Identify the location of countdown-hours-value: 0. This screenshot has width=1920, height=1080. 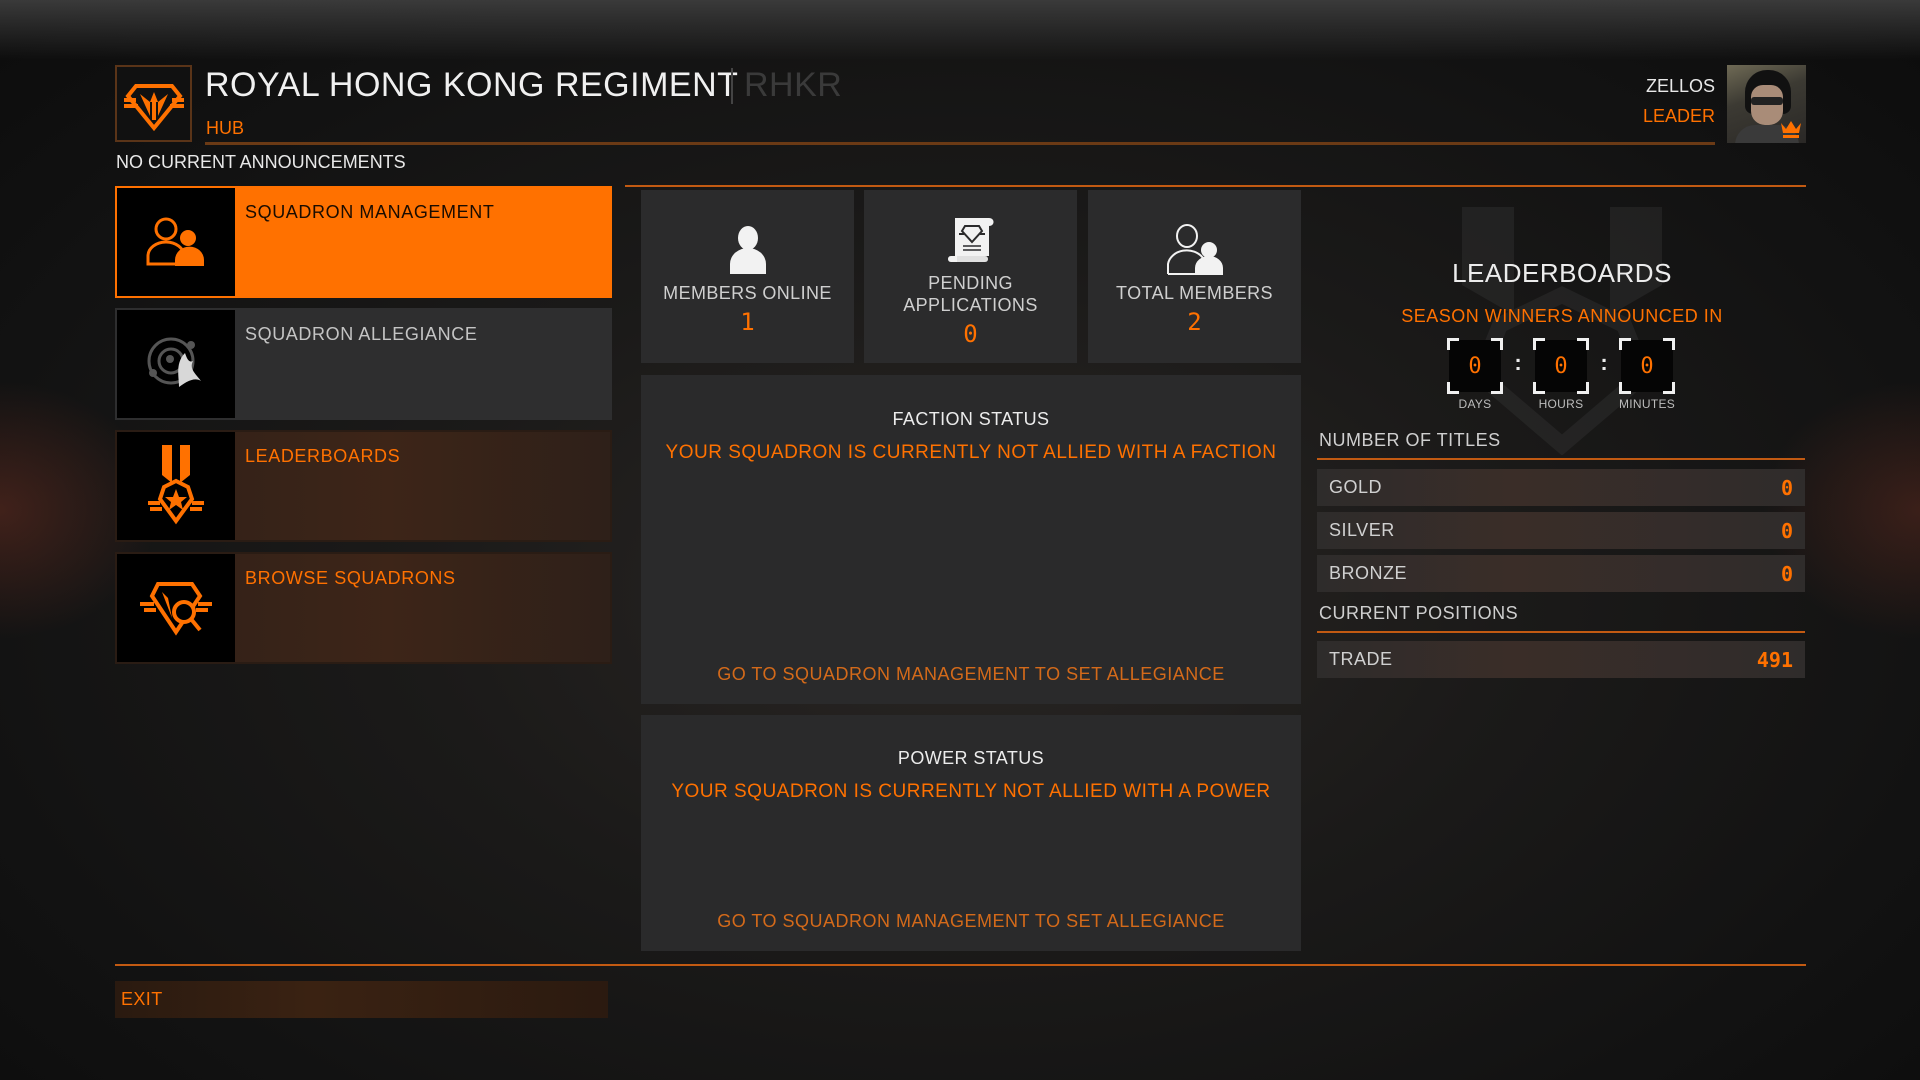
(1561, 366).